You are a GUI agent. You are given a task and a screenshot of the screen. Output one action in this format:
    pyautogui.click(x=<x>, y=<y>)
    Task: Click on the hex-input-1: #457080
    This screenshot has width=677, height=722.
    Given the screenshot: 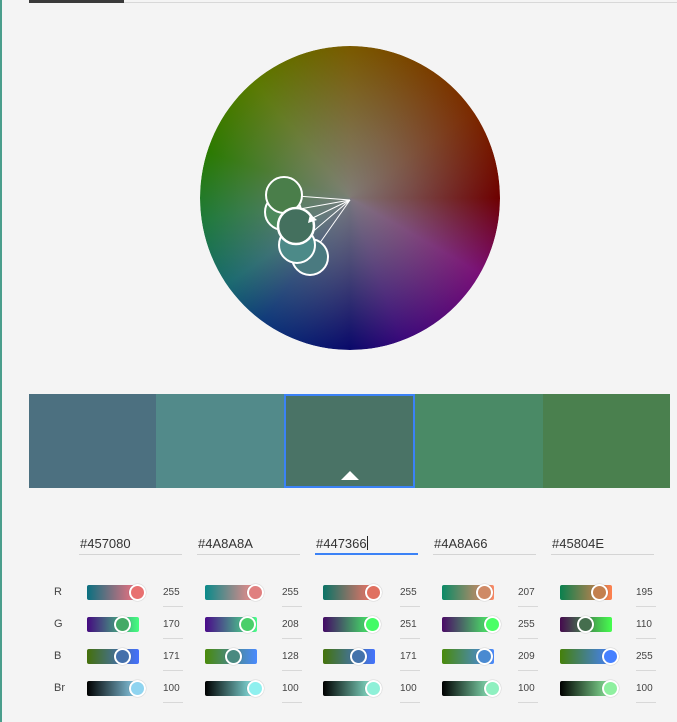 What is the action you would take?
    pyautogui.click(x=130, y=544)
    